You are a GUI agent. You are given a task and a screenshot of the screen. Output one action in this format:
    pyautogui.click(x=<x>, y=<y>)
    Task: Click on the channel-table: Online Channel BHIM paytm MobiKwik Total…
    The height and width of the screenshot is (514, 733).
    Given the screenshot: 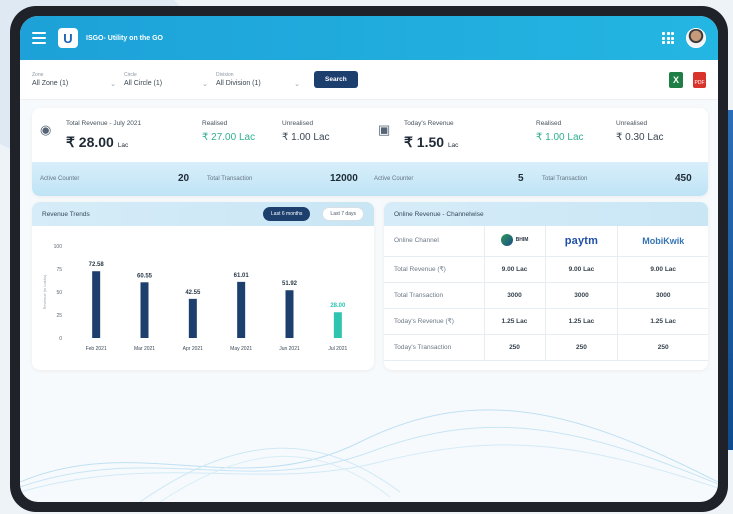 What is the action you would take?
    pyautogui.click(x=546, y=293)
    